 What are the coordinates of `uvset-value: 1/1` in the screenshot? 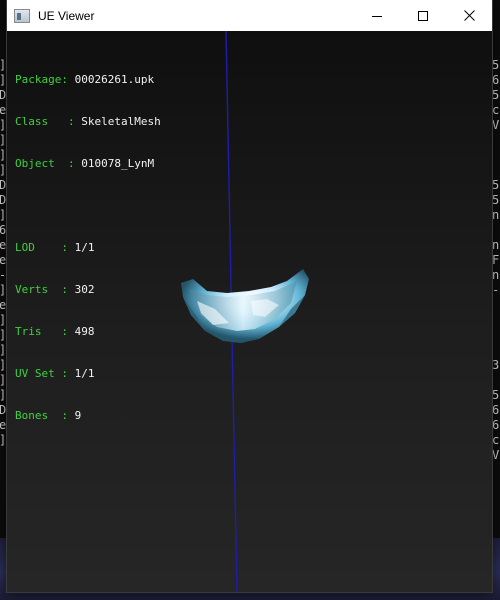 It's located at (84, 373).